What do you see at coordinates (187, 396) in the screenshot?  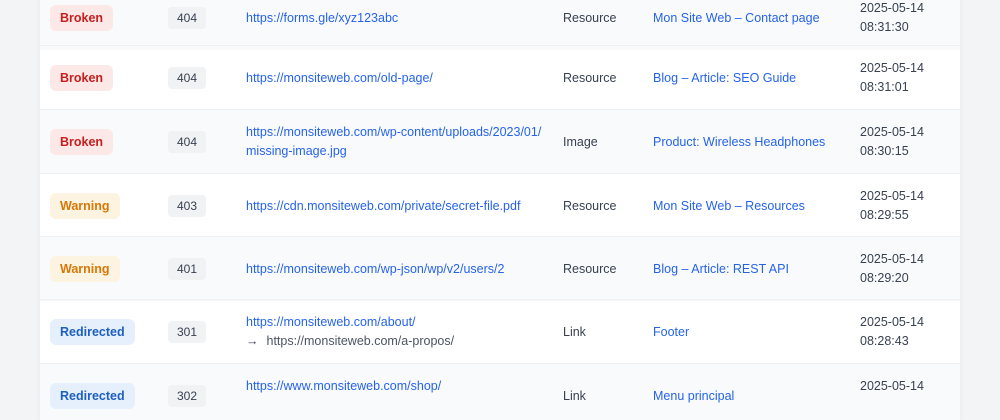 I see `http-status-code: 302` at bounding box center [187, 396].